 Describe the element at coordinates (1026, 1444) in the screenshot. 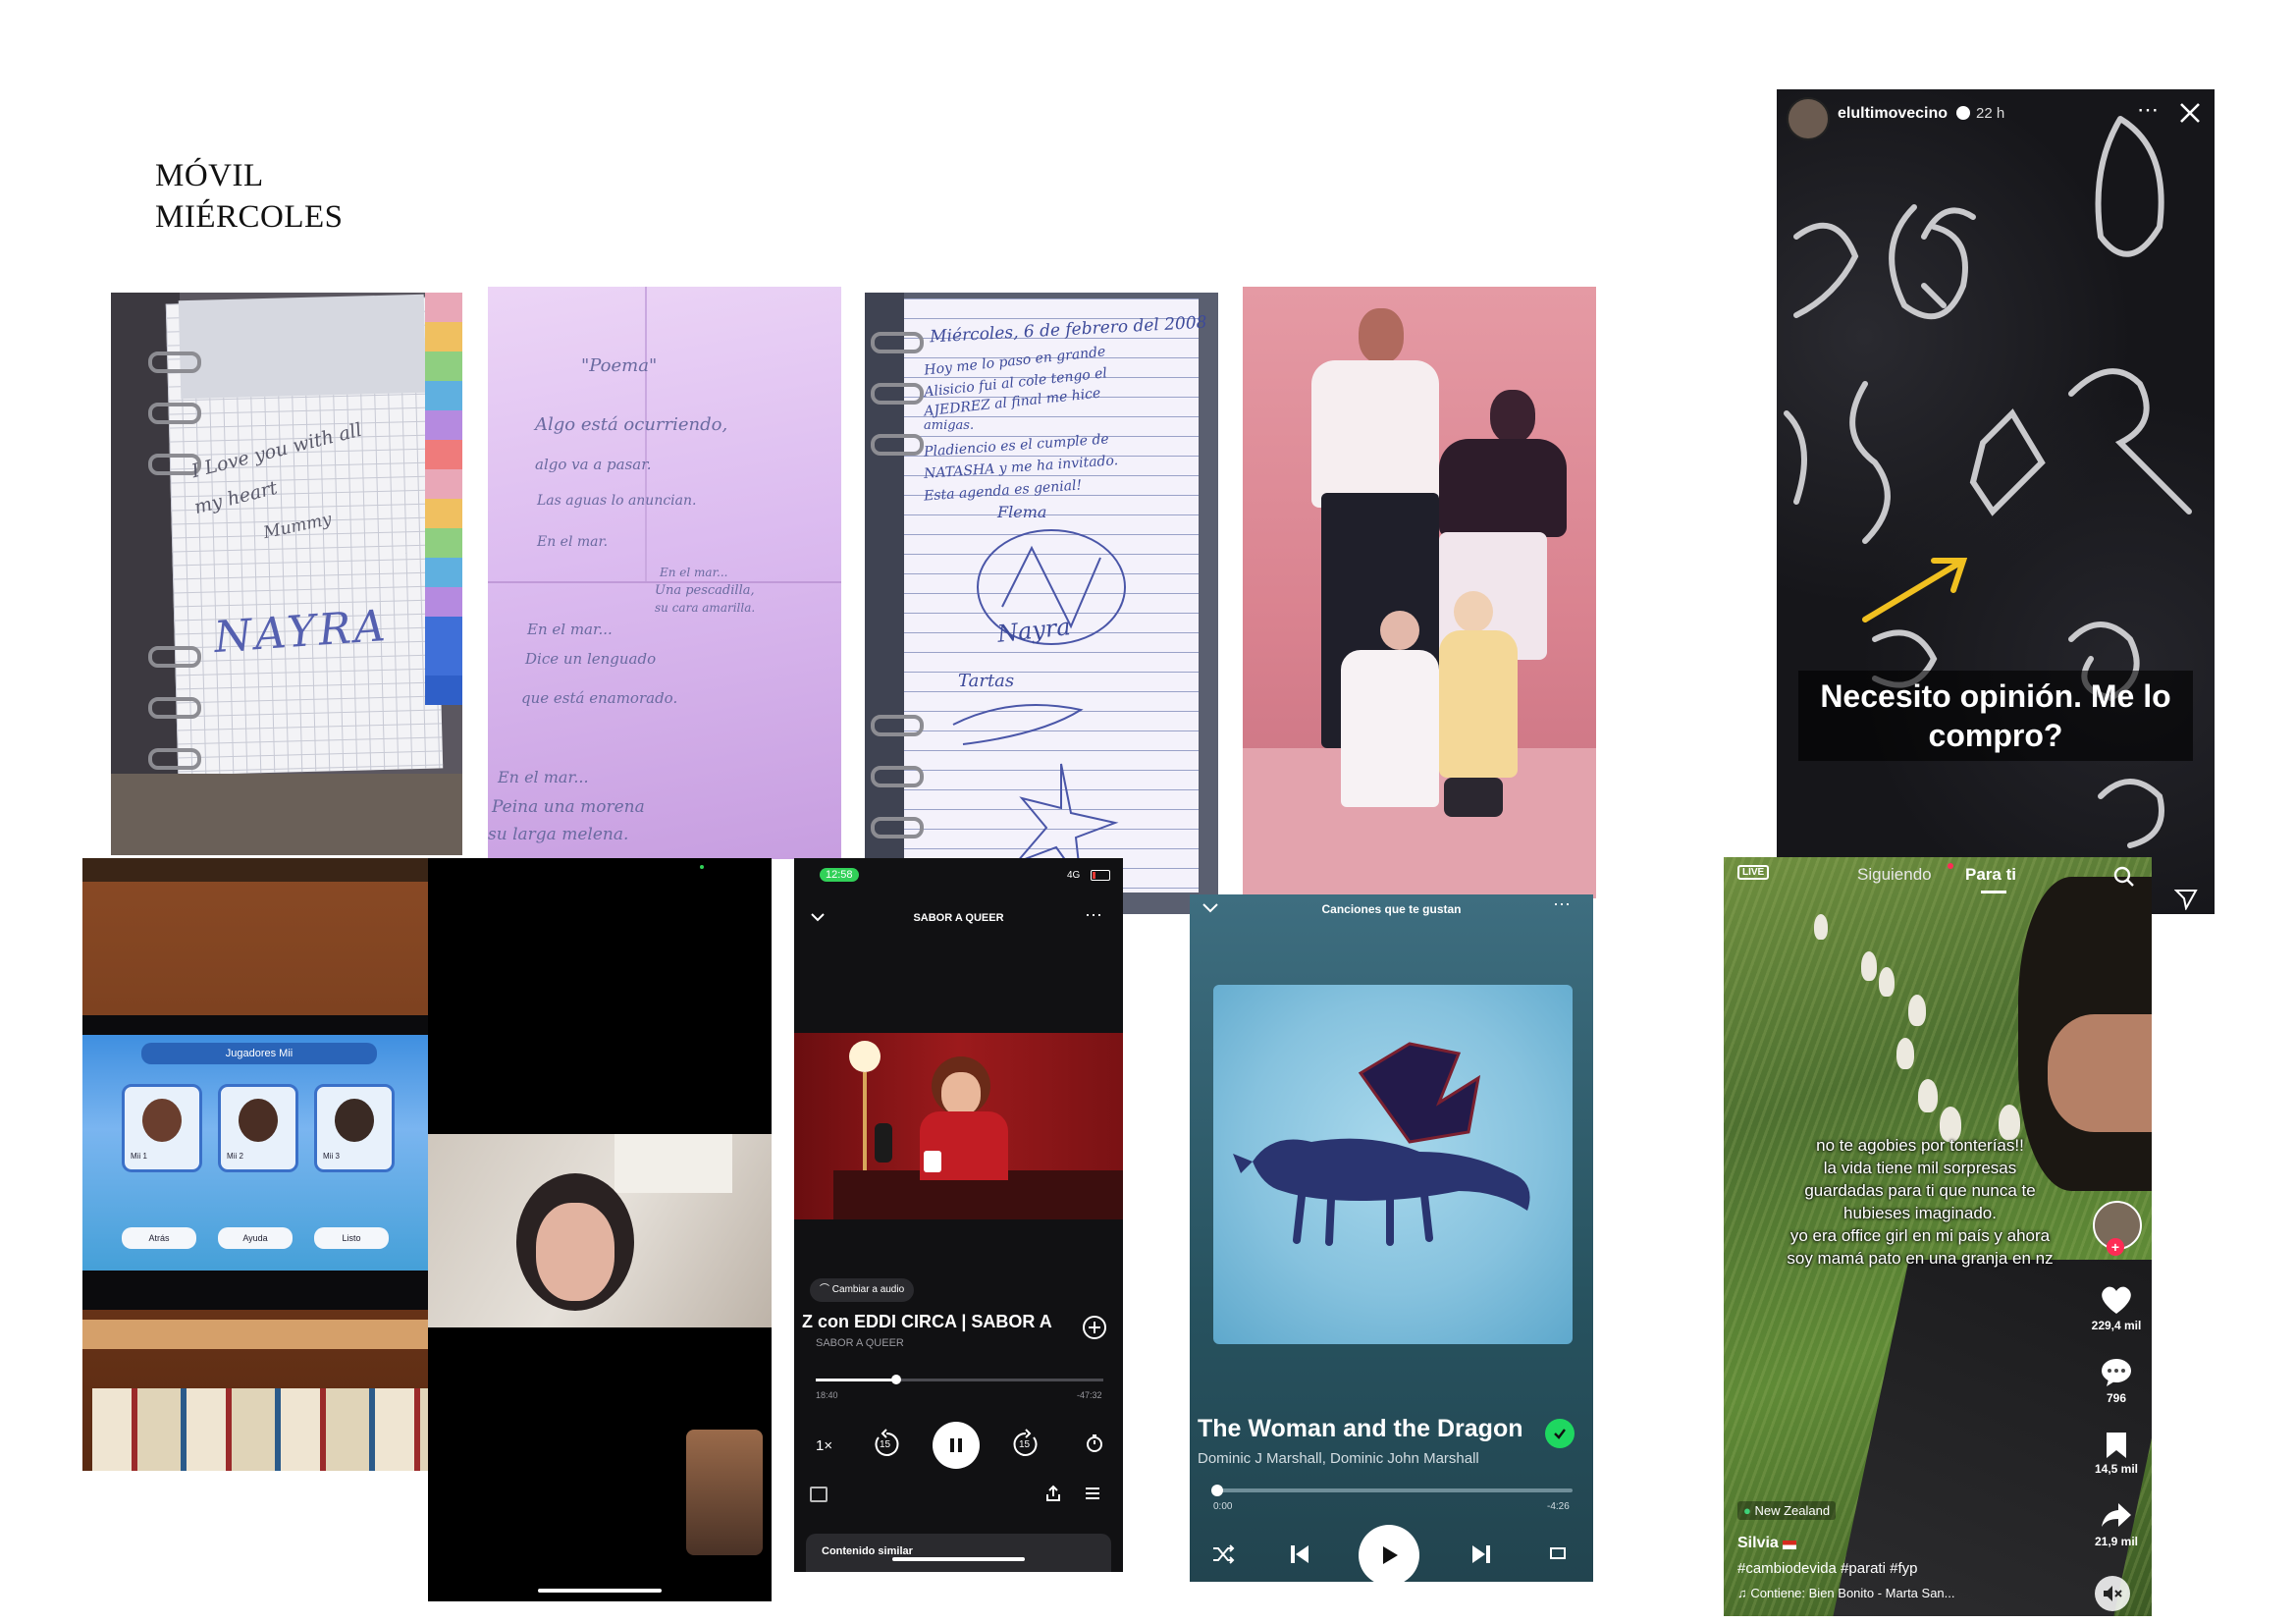

I see `skip-forward-15-button: 15` at that location.